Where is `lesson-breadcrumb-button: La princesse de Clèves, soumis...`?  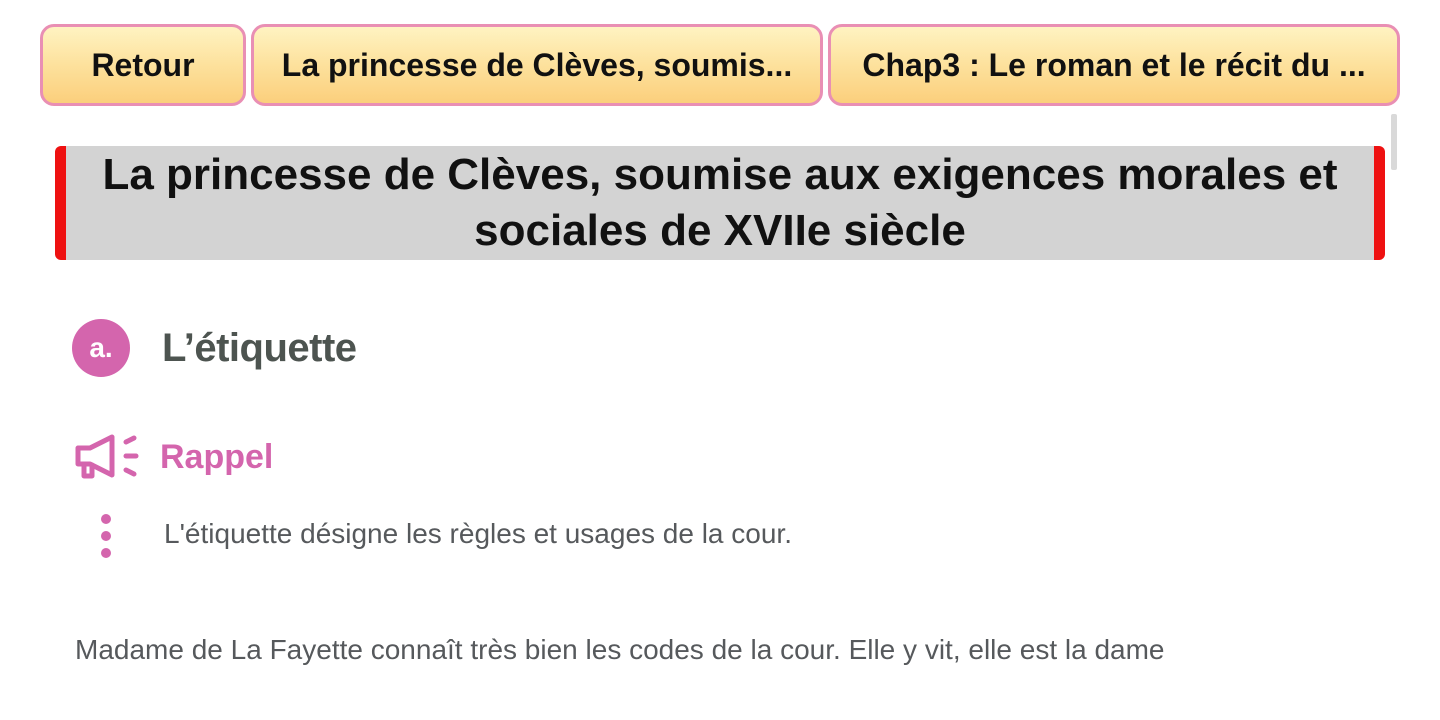
lesson-breadcrumb-button: La princesse de Clèves, soumis... is located at coordinates (537, 65).